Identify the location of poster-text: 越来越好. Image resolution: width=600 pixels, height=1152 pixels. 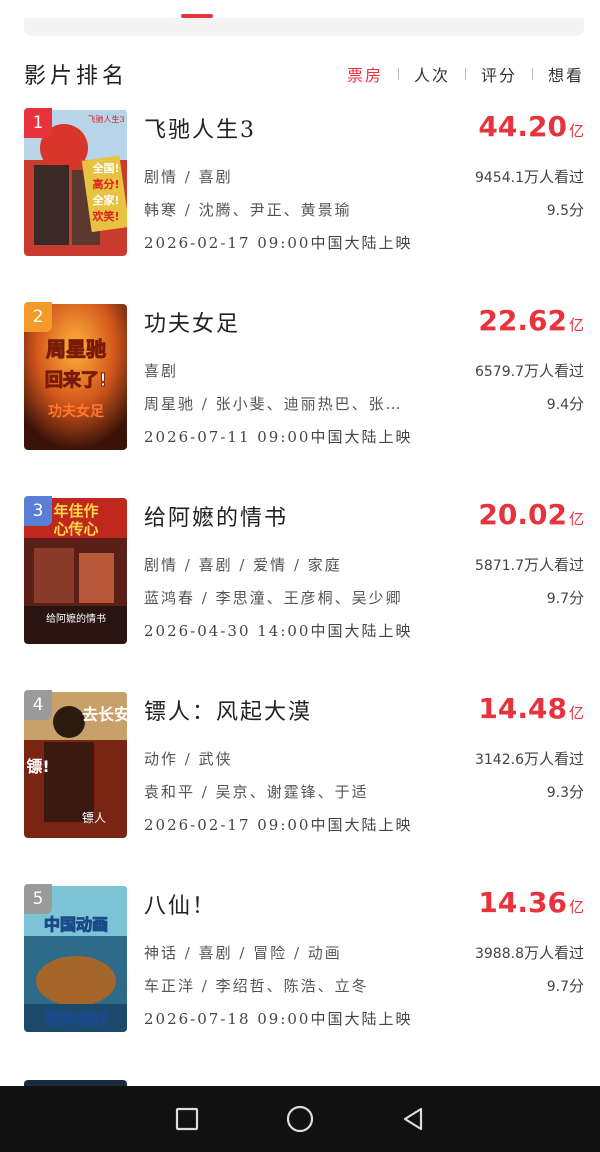
(75, 1018).